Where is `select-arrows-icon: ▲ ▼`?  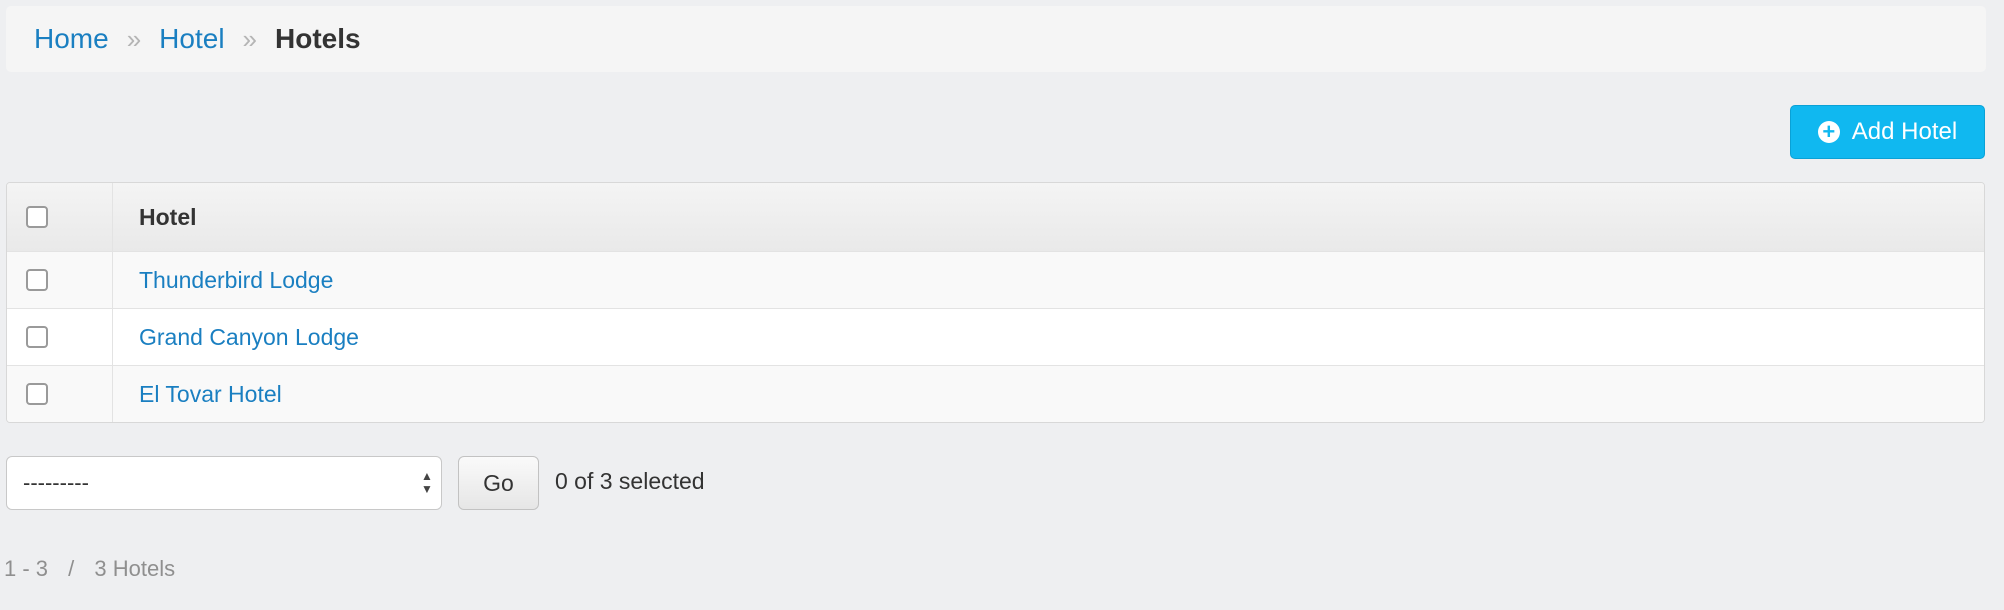
select-arrows-icon: ▲ ▼ is located at coordinates (427, 482).